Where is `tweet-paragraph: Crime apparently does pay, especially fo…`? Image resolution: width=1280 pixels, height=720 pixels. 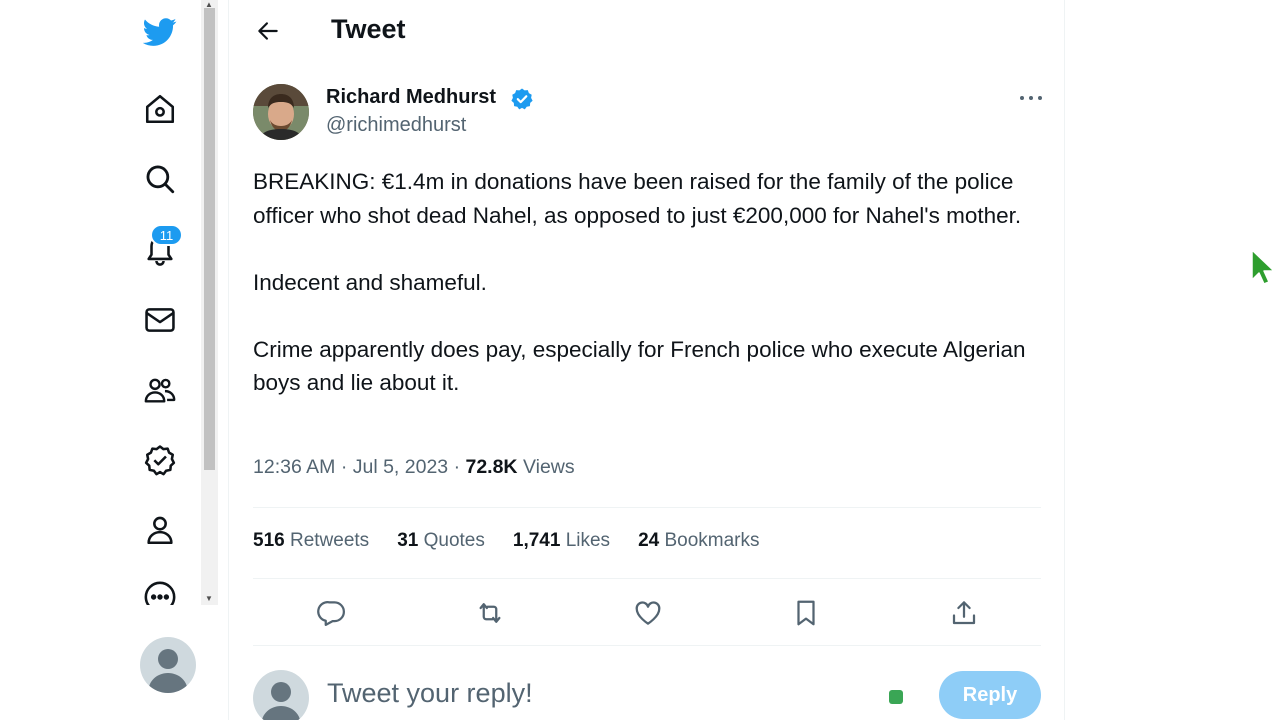 tweet-paragraph: Crime apparently does pay, especially fo… is located at coordinates (639, 366).